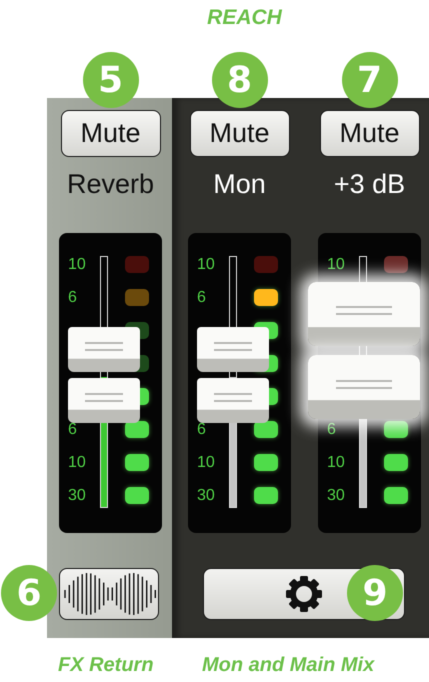  Describe the element at coordinates (110, 184) in the screenshot. I see `channel-name: Reverb` at that location.